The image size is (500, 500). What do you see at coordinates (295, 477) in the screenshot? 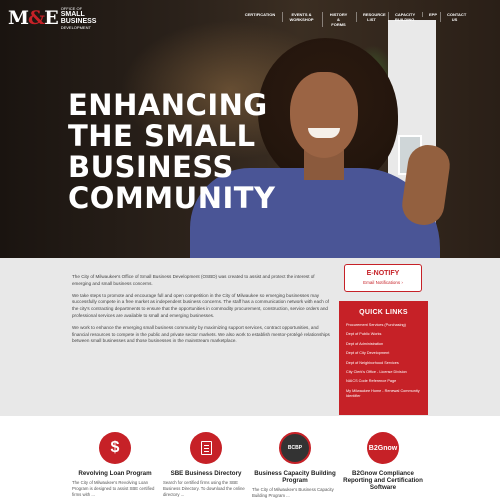
I see `tile-title: Business Capacity Building Program` at bounding box center [295, 477].